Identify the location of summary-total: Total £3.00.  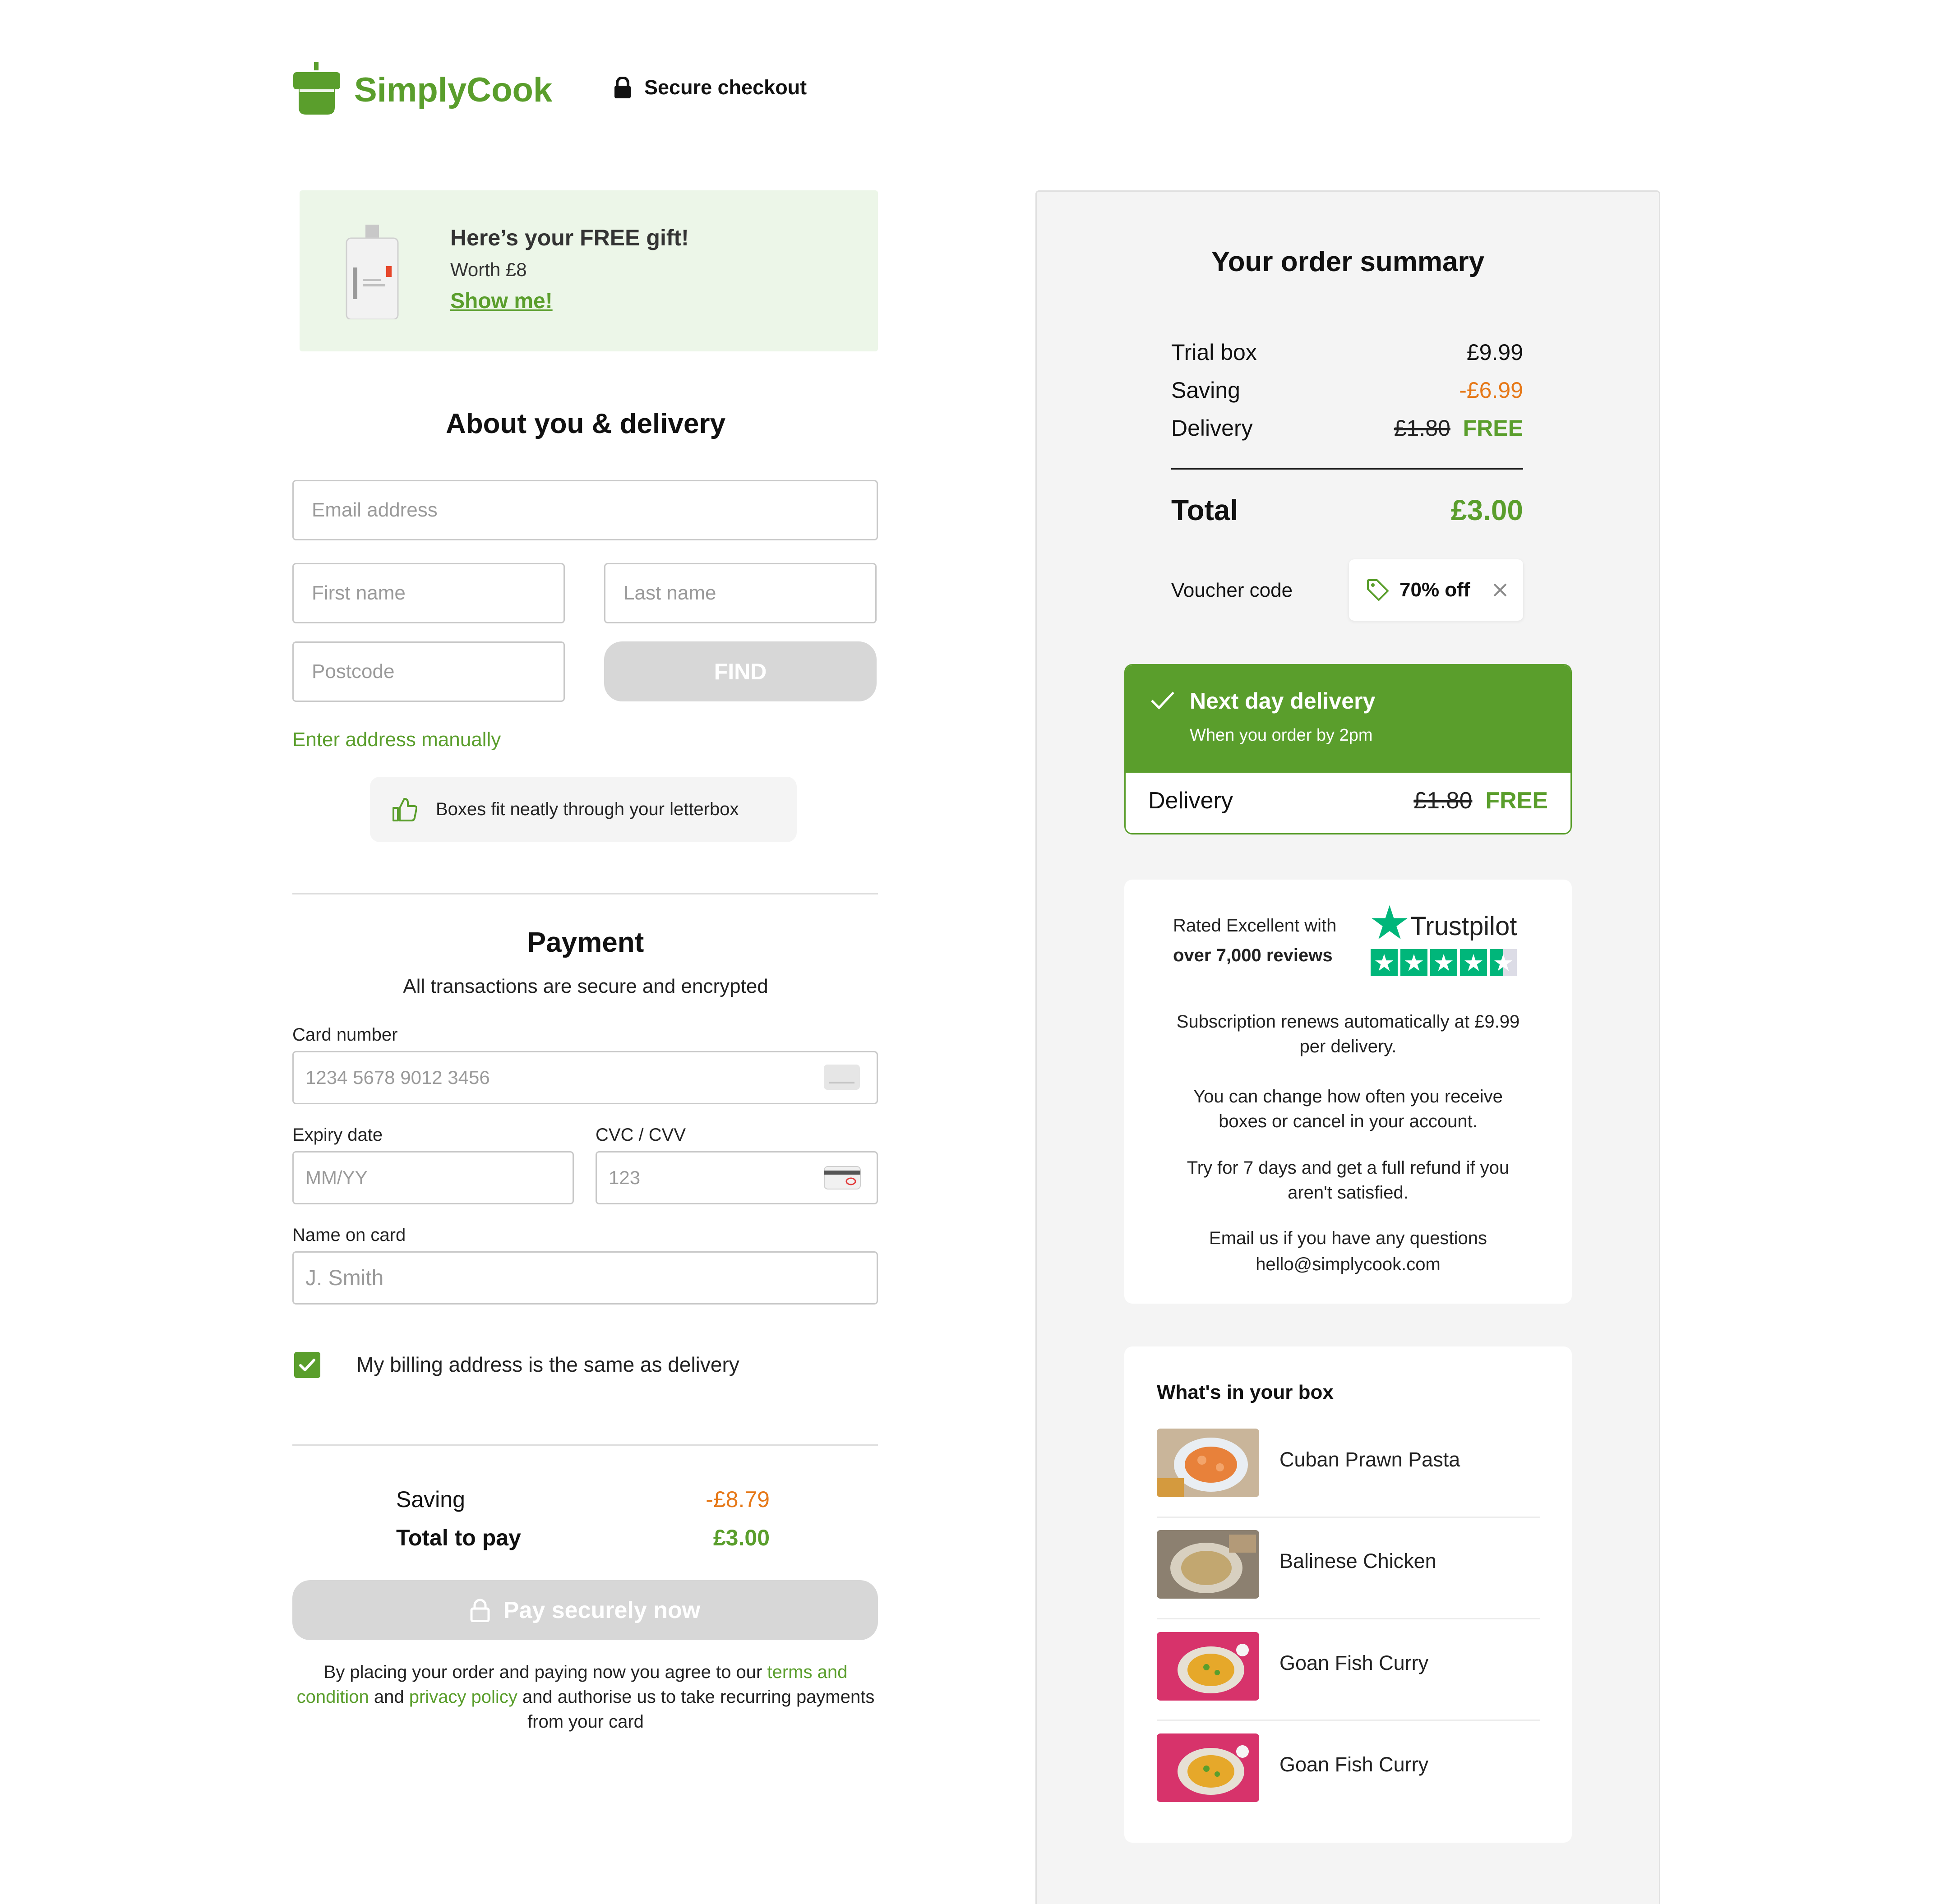
(1347, 510).